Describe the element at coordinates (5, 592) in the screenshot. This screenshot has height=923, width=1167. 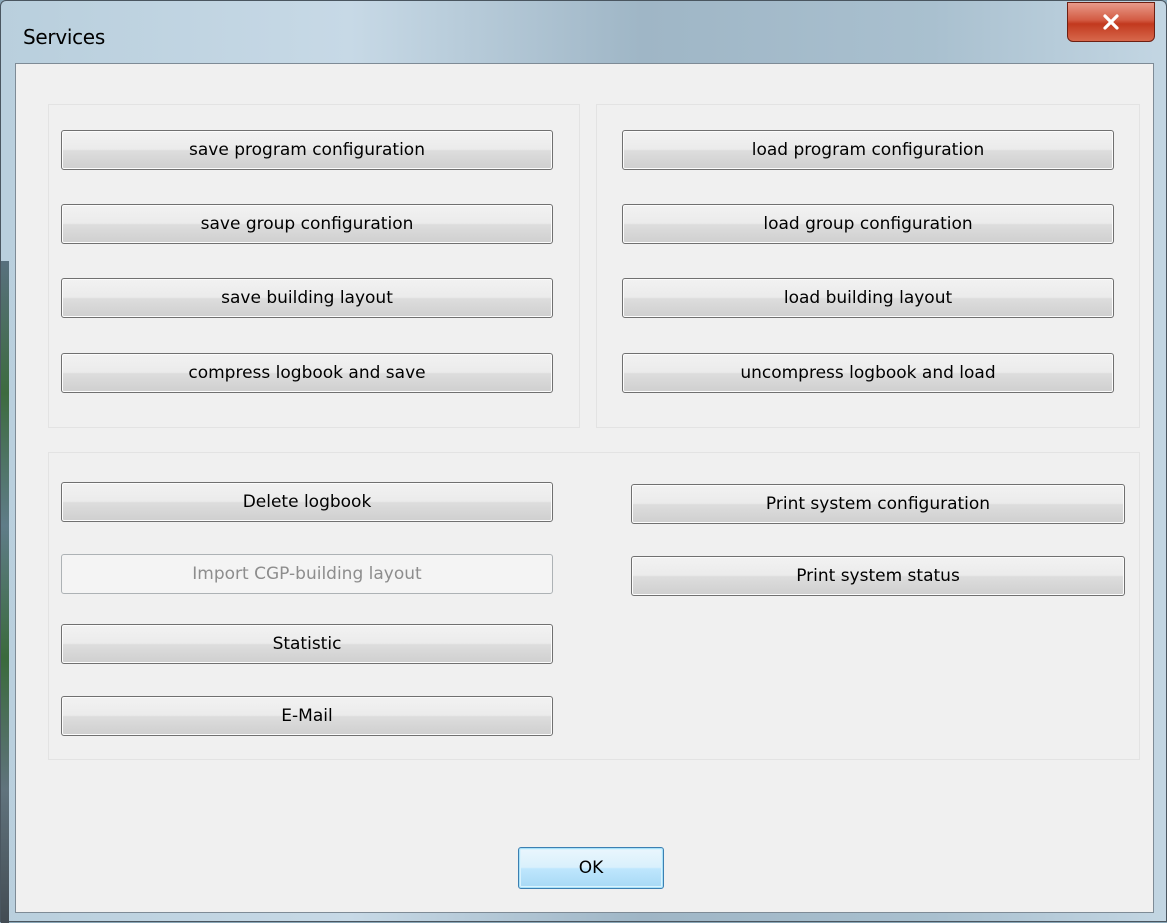
I see `background-window-edge` at that location.